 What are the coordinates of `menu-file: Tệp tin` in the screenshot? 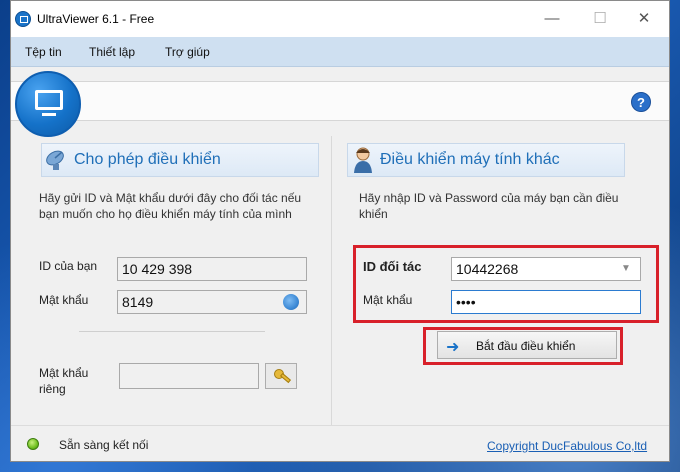 It's located at (43, 52).